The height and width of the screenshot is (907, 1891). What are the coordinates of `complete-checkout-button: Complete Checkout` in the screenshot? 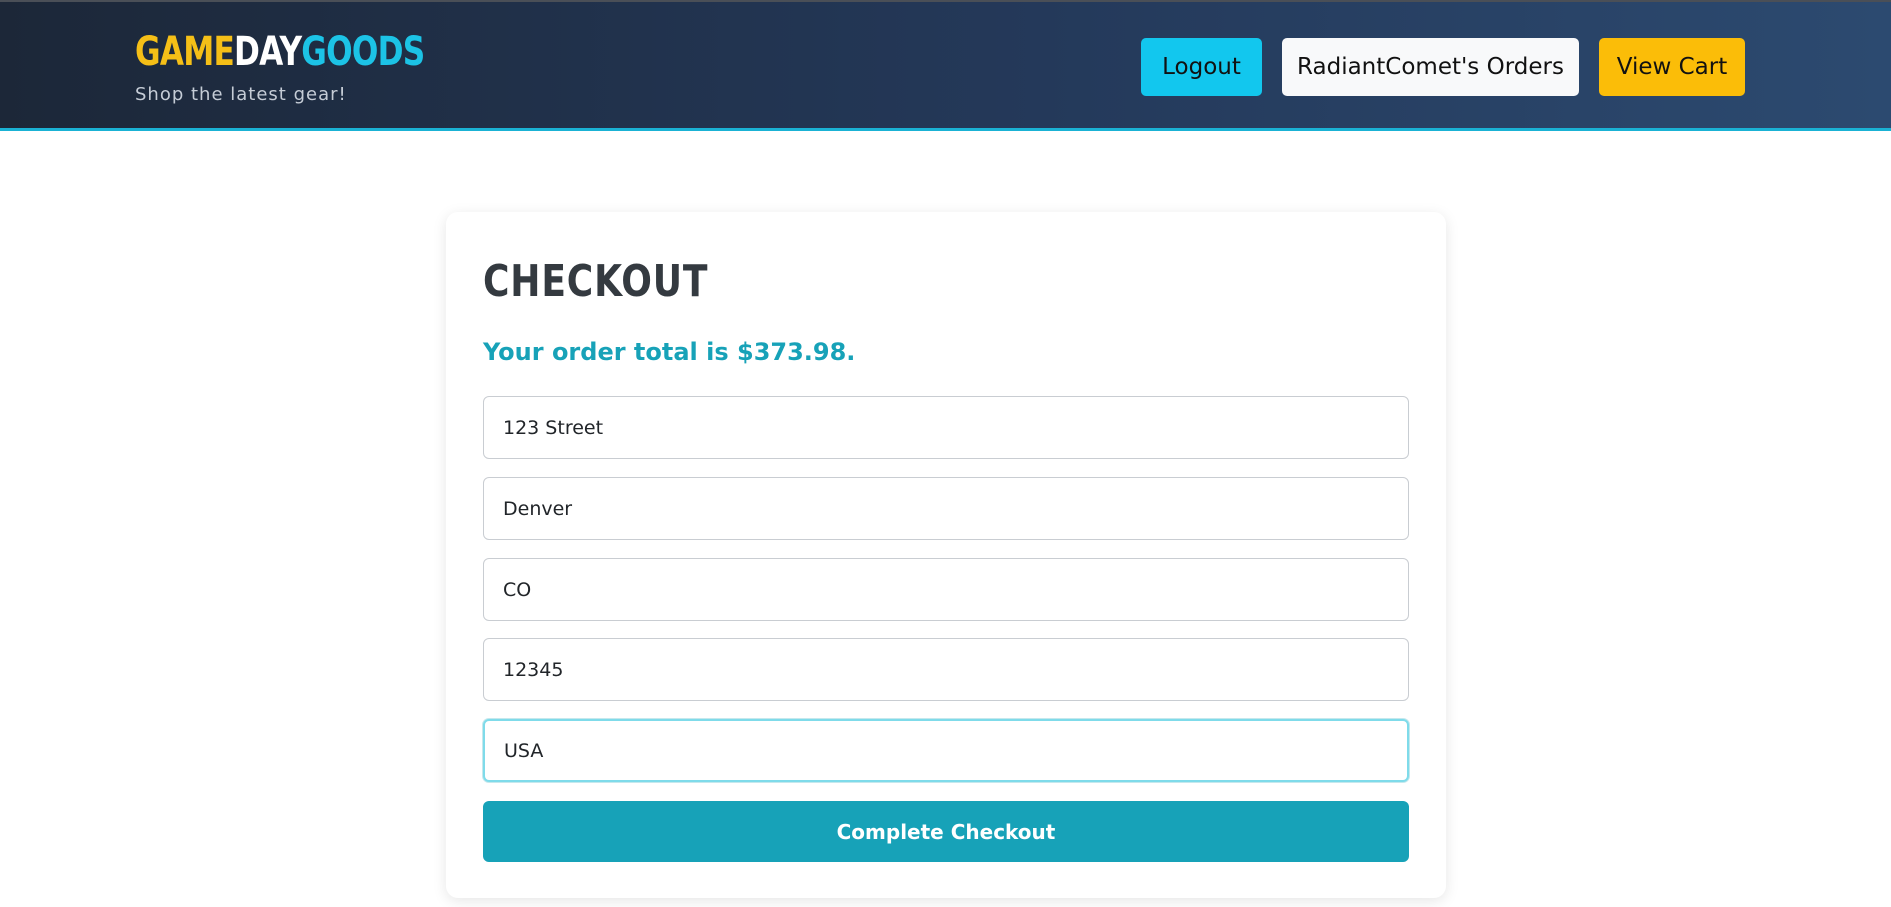 It's located at (946, 831).